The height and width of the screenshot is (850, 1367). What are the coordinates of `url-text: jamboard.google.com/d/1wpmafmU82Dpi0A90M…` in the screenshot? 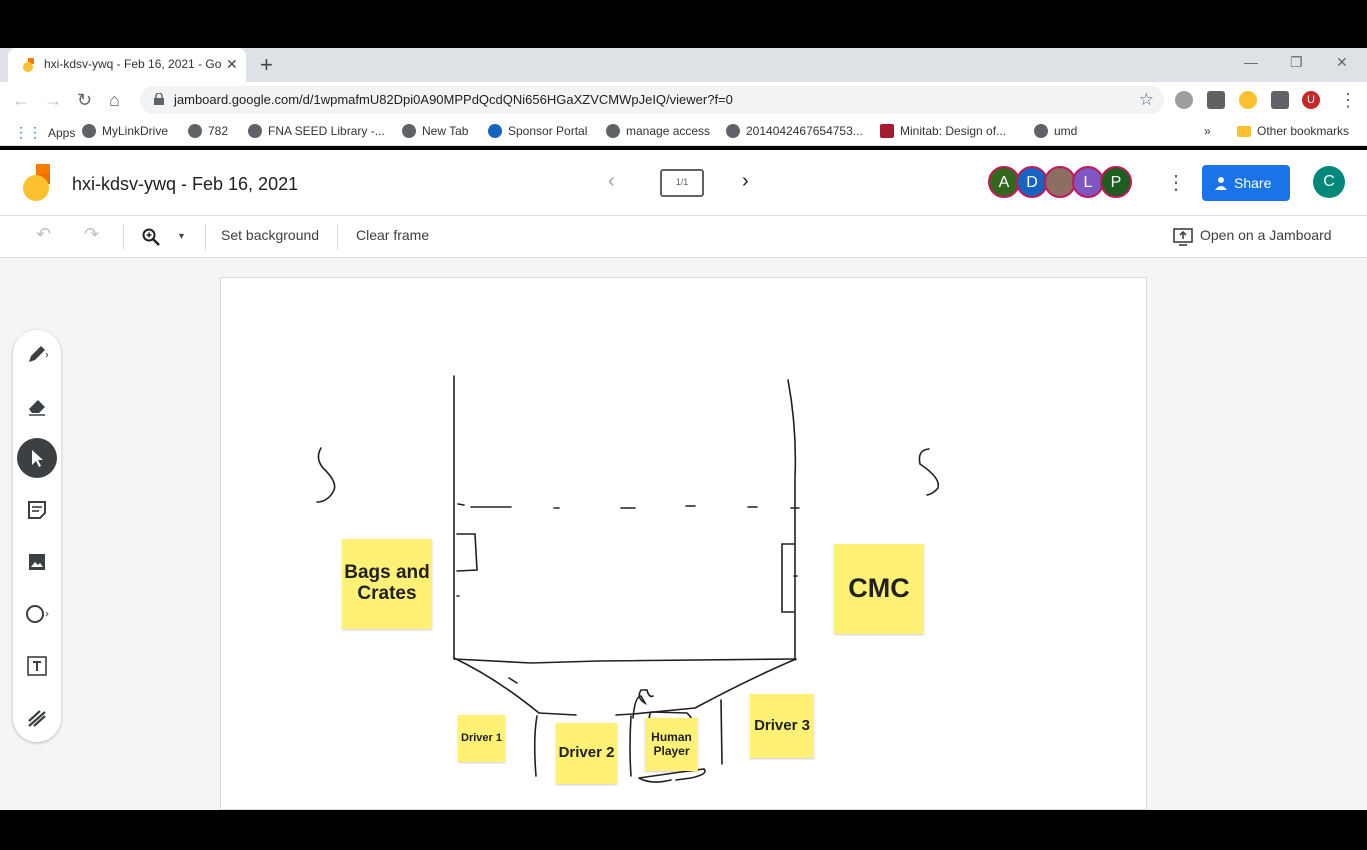 It's located at (453, 99).